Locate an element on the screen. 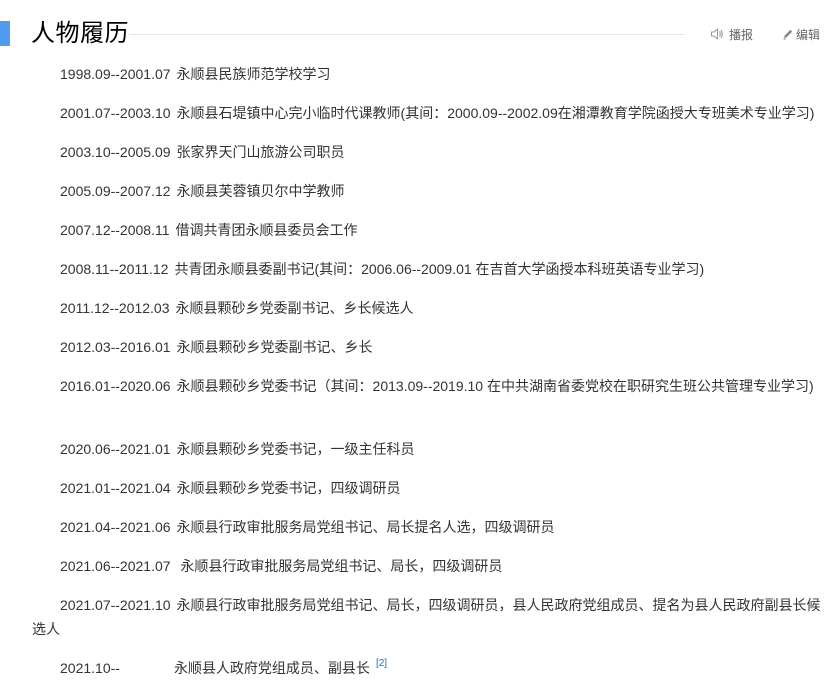 This screenshot has width=840, height=692. entry-date: 2001.07--2003.10 is located at coordinates (115, 113).